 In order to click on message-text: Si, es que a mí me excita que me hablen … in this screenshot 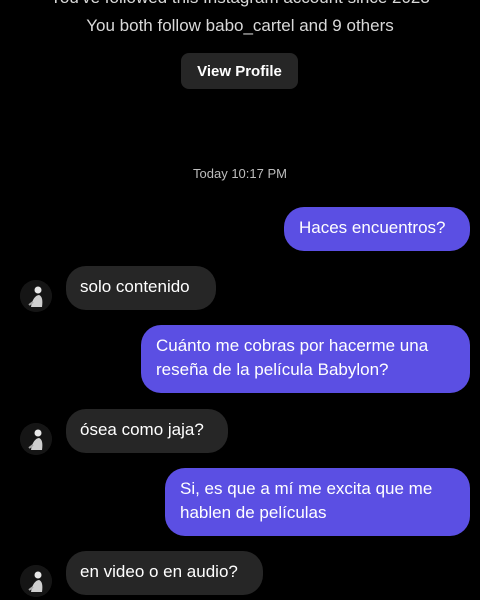, I will do `click(306, 500)`.